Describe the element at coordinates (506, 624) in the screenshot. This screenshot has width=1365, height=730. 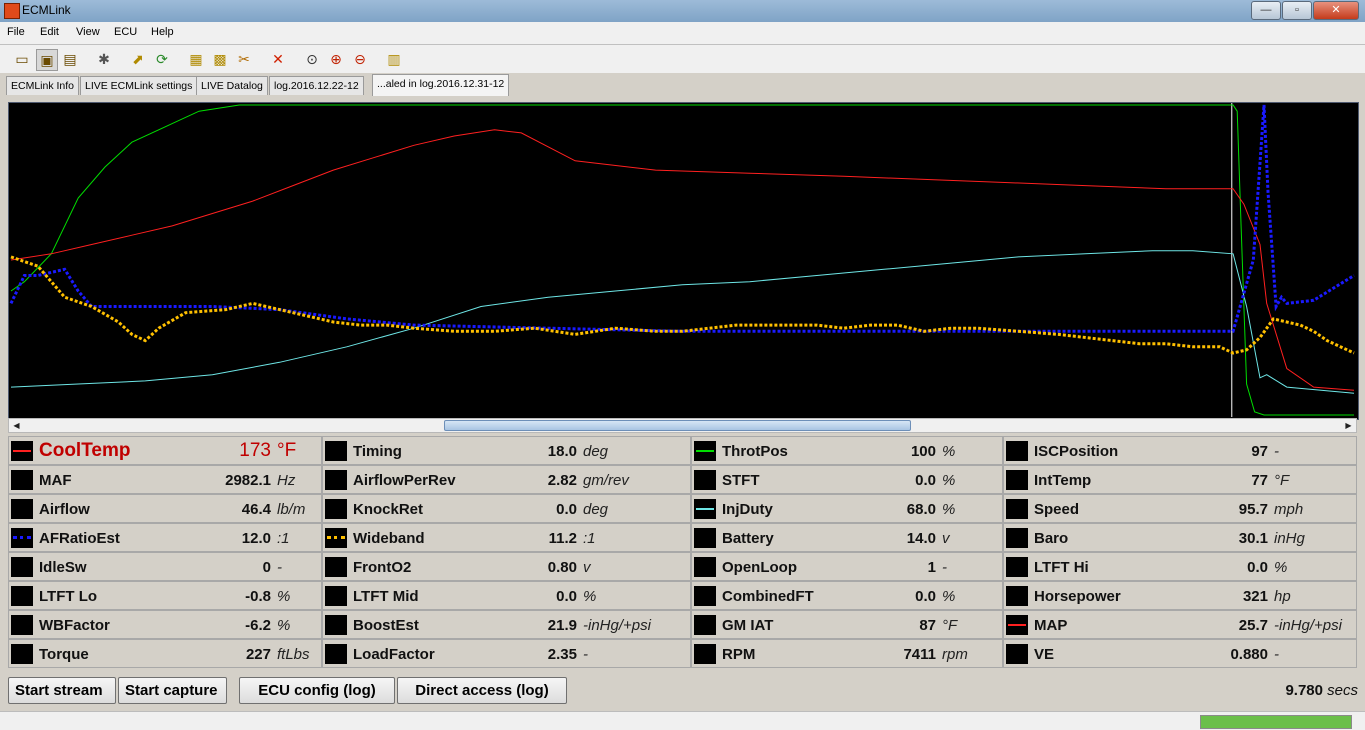
I see `param-boostest: BoostEst 21.9 -inHg/+psi` at that location.